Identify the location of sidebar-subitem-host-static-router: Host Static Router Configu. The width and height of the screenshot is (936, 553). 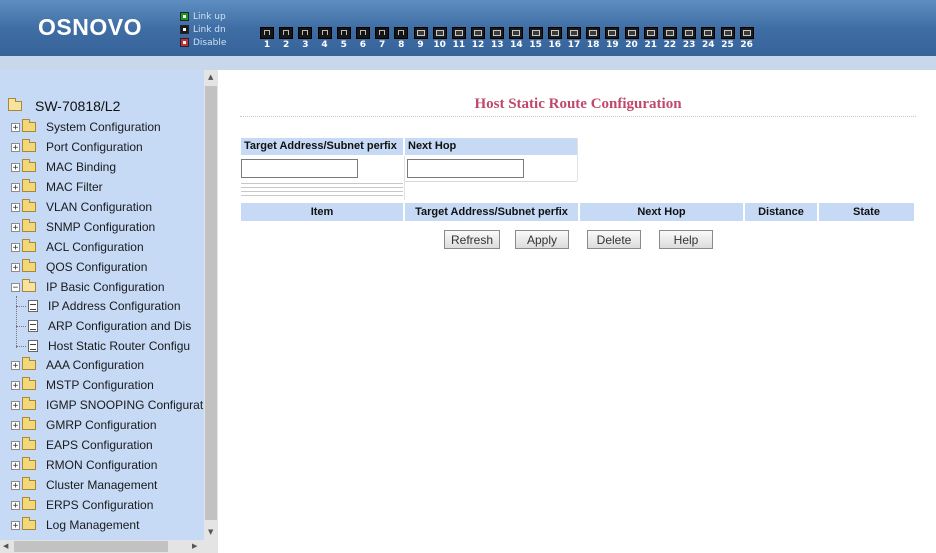
(109, 346).